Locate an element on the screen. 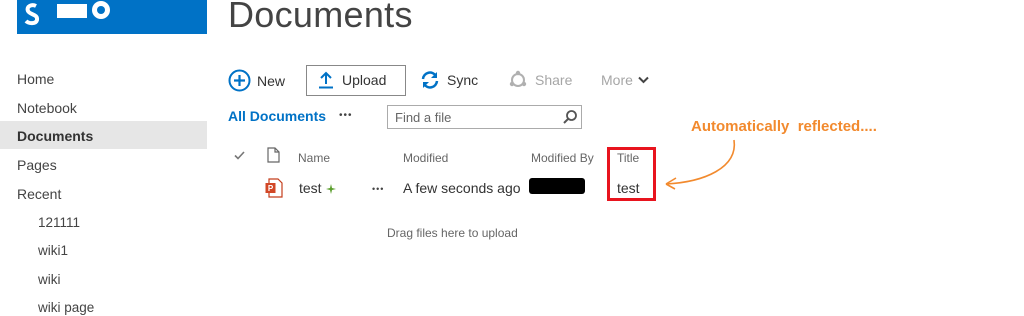 This screenshot has height=316, width=1024. search-input: Find a file is located at coordinates (484, 117).